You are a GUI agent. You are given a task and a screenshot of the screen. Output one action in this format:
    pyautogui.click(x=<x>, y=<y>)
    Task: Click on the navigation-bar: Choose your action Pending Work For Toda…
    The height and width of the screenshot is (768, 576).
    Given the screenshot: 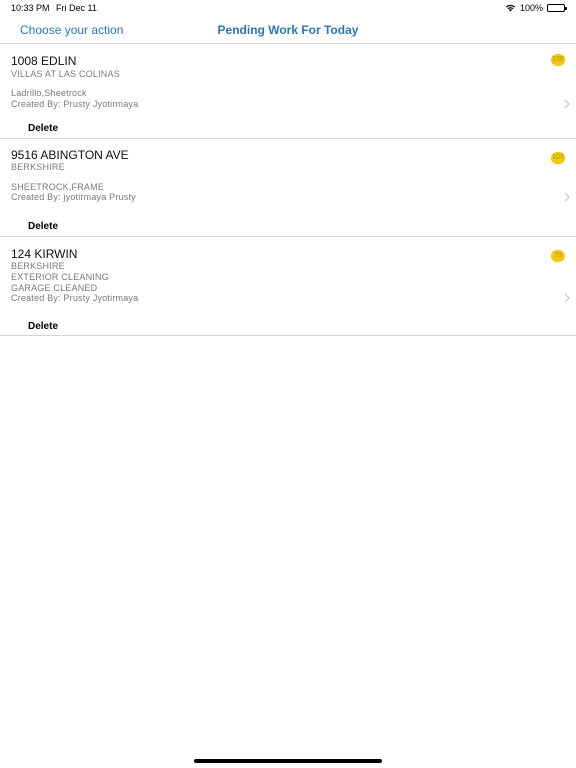 What is the action you would take?
    pyautogui.click(x=288, y=30)
    